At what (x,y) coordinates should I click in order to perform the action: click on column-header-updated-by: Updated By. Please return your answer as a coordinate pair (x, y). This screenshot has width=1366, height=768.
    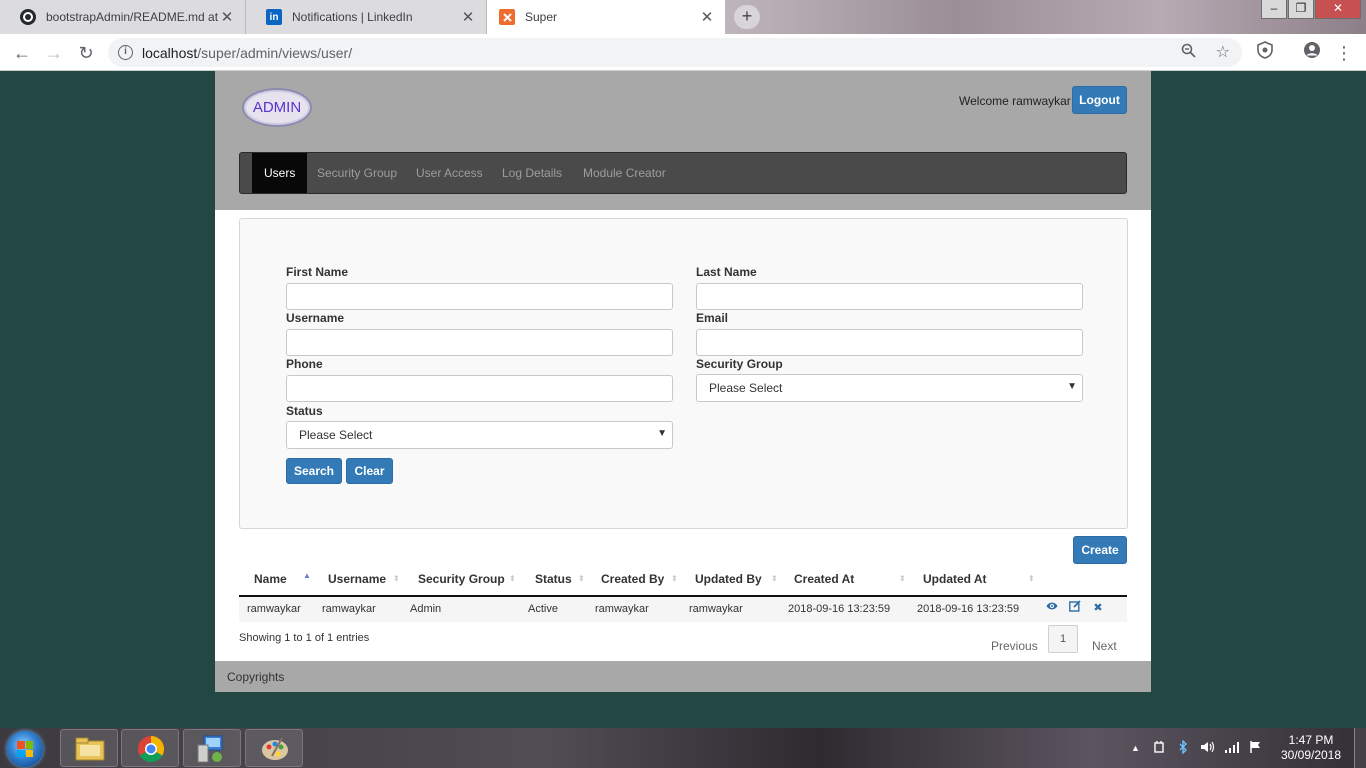
    Looking at the image, I should click on (728, 579).